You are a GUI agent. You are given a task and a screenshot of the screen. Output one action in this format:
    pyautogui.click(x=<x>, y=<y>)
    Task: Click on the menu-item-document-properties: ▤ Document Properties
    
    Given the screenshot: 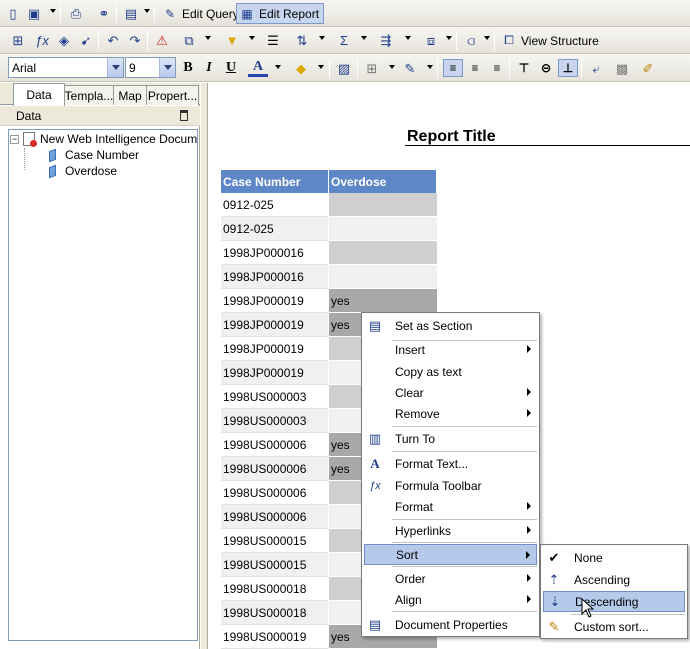 What is the action you would take?
    pyautogui.click(x=450, y=624)
    